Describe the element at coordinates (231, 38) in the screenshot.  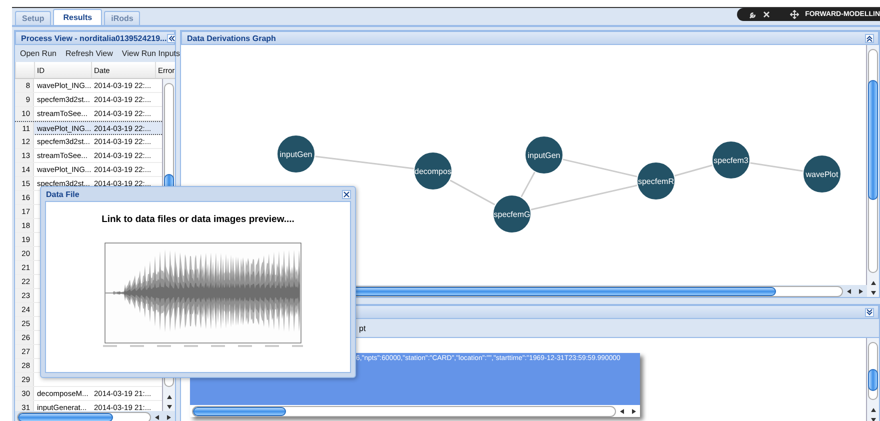
I see `panel-title: Data Derivations Graph` at that location.